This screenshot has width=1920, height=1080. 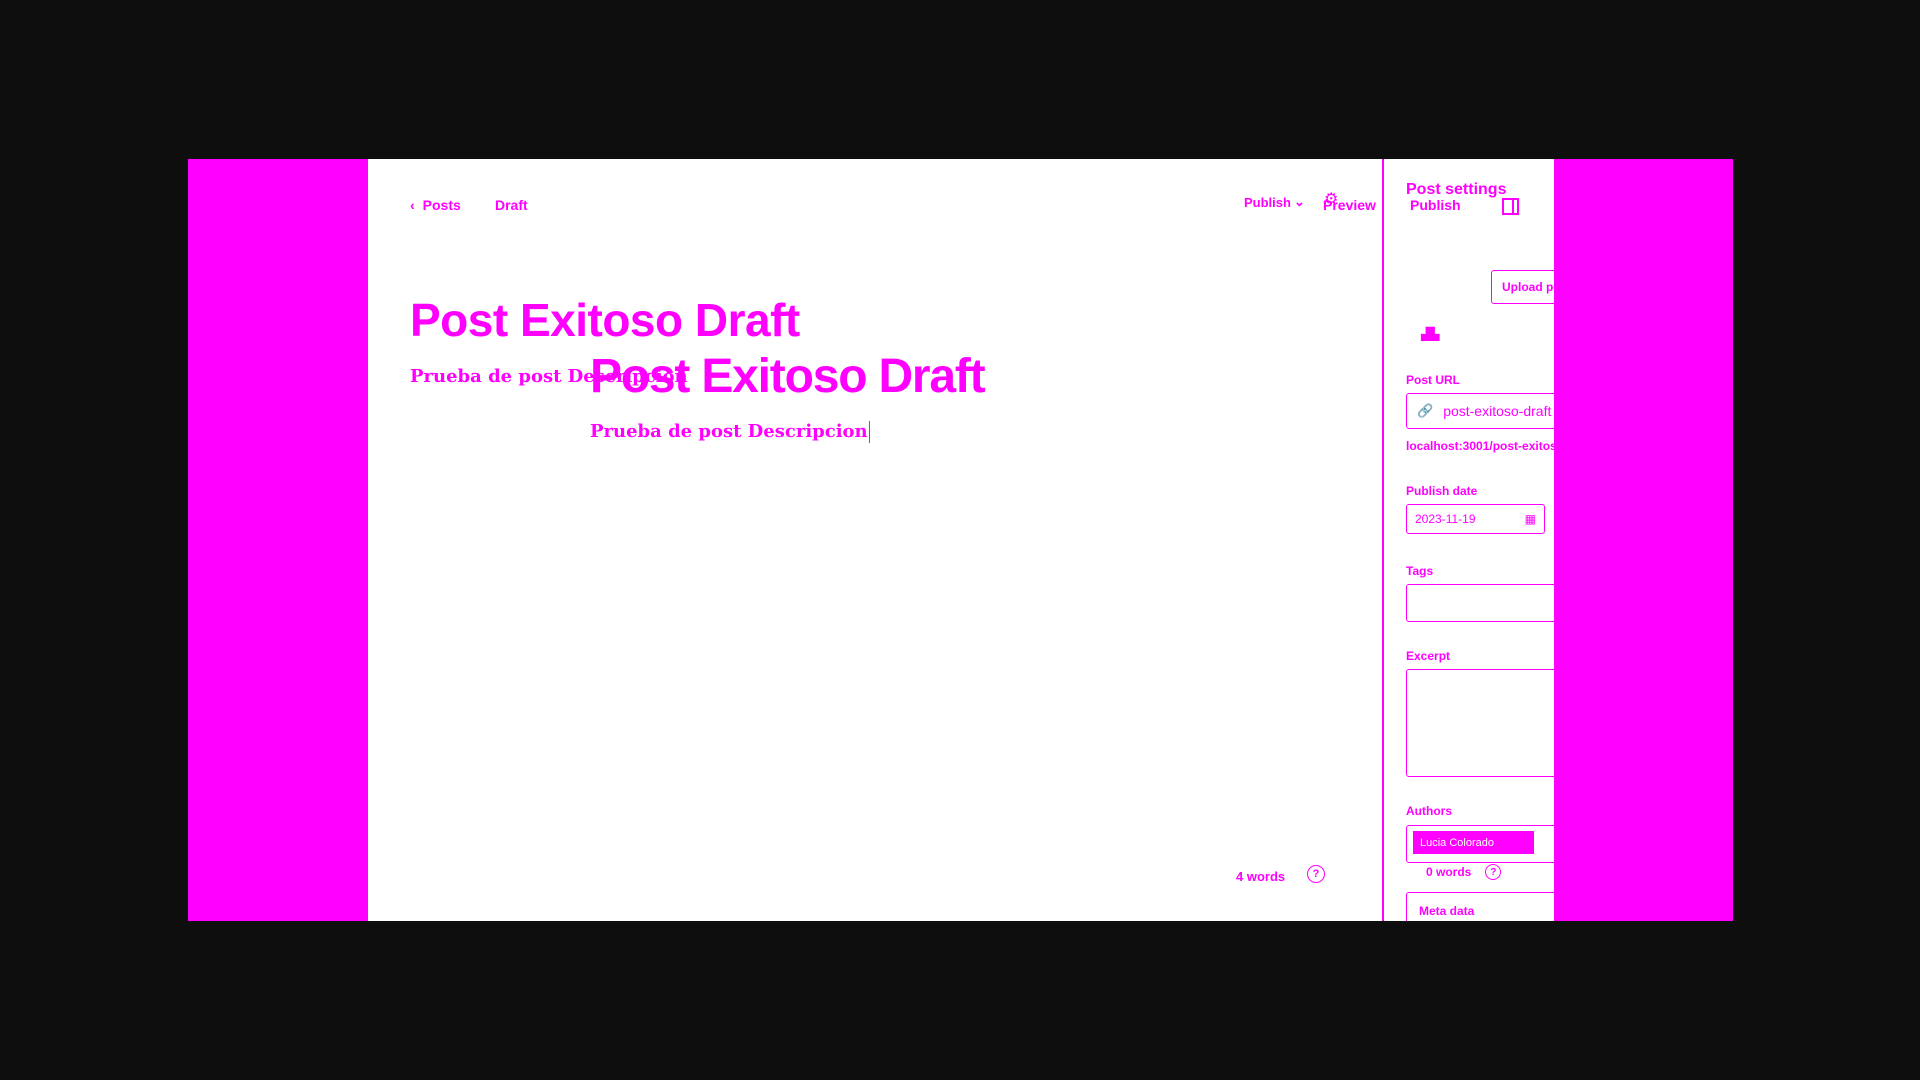 I want to click on meta-data-label: Meta data, so click(x=1447, y=911).